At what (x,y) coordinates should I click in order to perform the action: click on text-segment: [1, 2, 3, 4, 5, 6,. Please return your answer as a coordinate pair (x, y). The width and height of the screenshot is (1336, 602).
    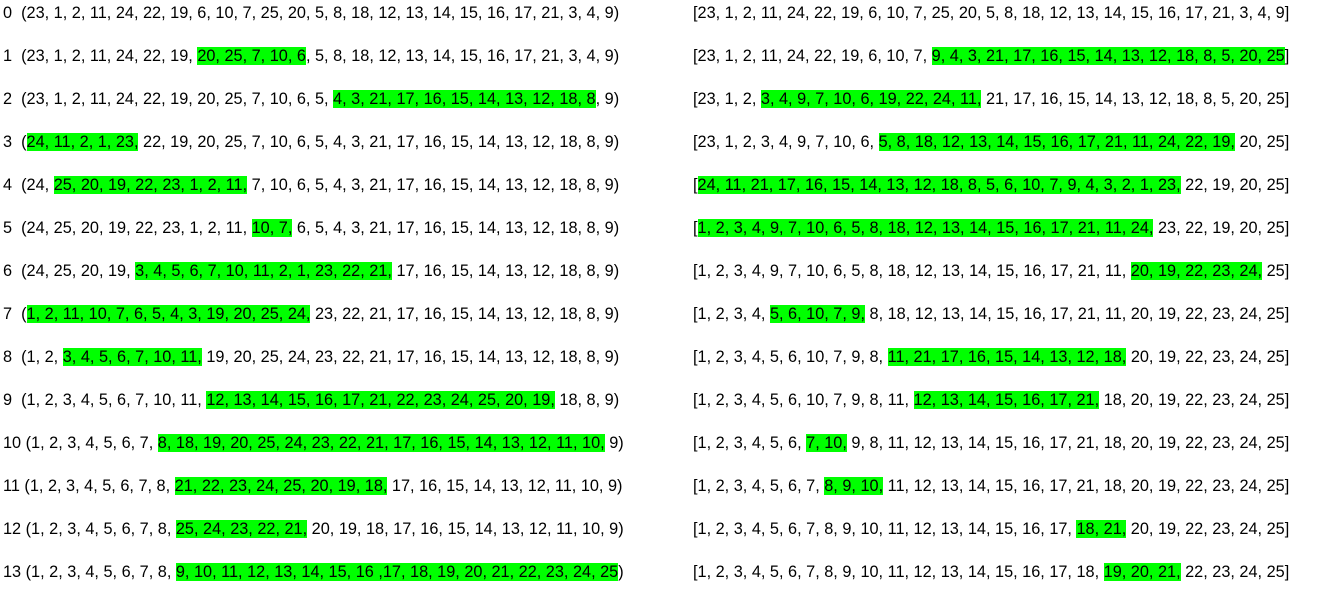
    Looking at the image, I should click on (750, 443).